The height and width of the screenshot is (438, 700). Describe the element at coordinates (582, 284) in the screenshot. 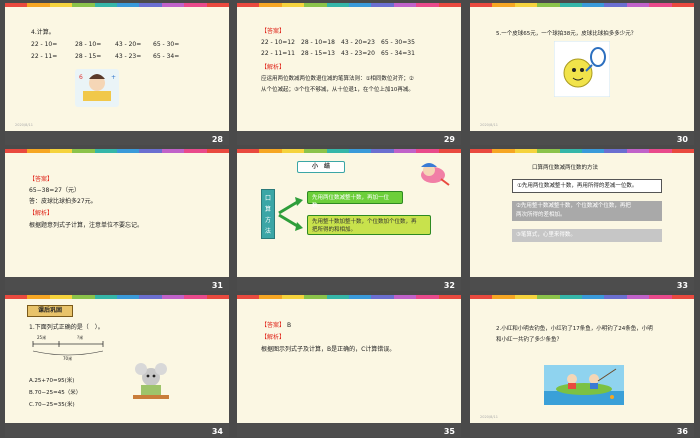

I see `slide-footer: 33` at that location.